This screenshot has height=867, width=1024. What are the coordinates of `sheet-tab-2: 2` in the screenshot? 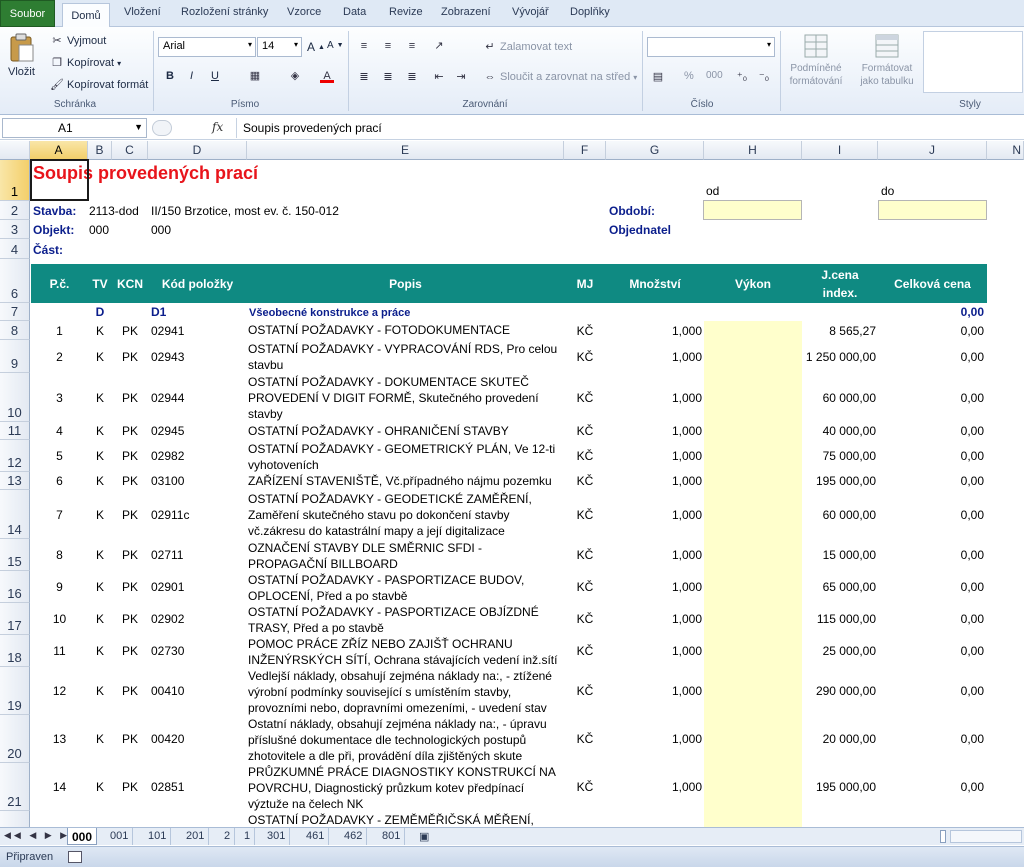 It's located at (228, 836).